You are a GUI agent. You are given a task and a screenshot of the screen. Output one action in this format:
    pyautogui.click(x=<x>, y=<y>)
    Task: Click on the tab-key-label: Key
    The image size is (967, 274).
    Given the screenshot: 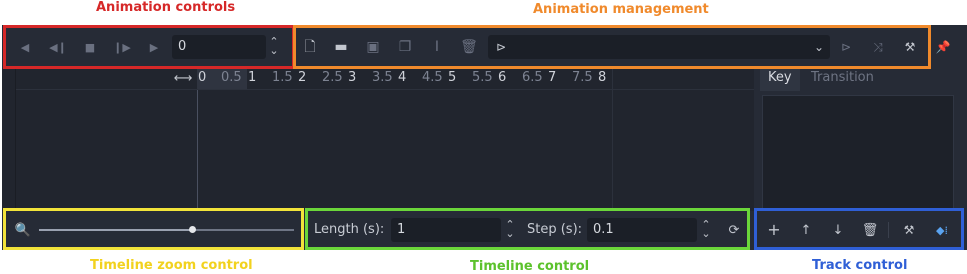 What is the action you would take?
    pyautogui.click(x=780, y=77)
    